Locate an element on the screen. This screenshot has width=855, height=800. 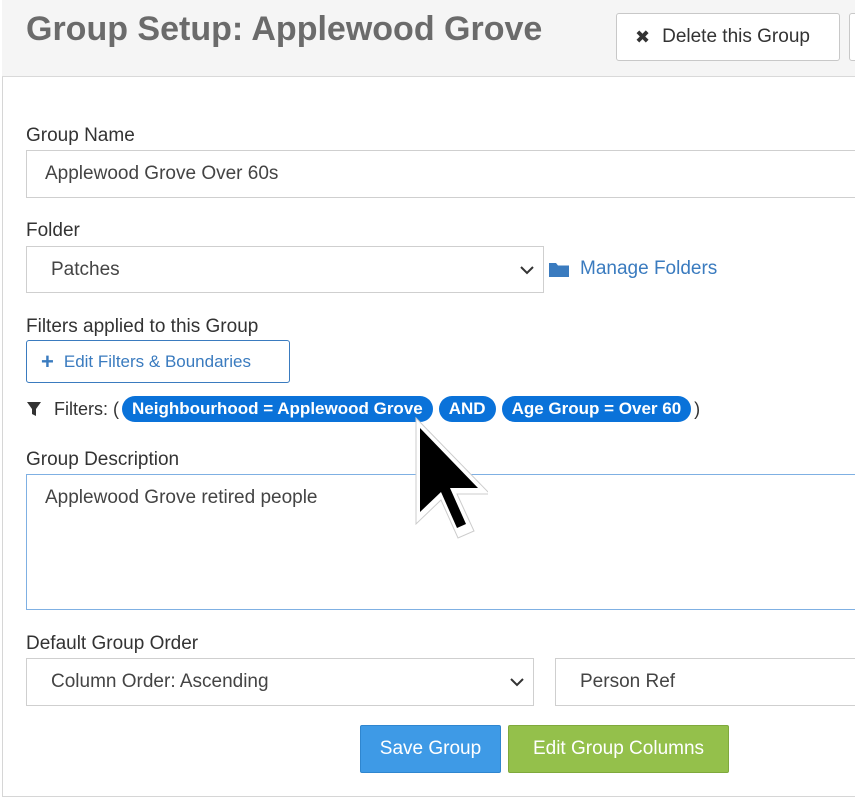
group-name-label: Group Name is located at coordinates (80, 135).